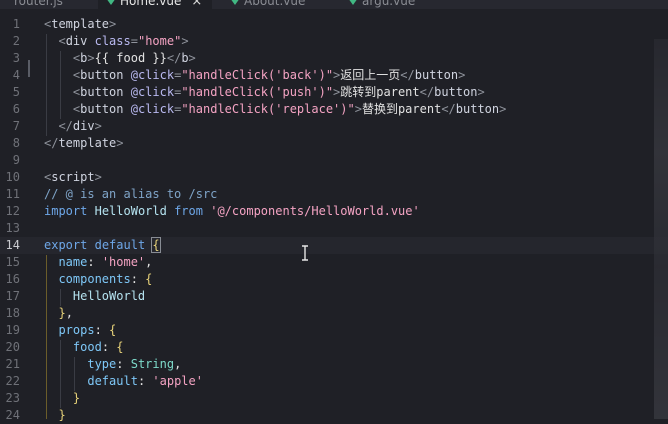 Image resolution: width=668 pixels, height=424 pixels. What do you see at coordinates (155, 4) in the screenshot?
I see `tab-home-vue: Home.vue ×` at bounding box center [155, 4].